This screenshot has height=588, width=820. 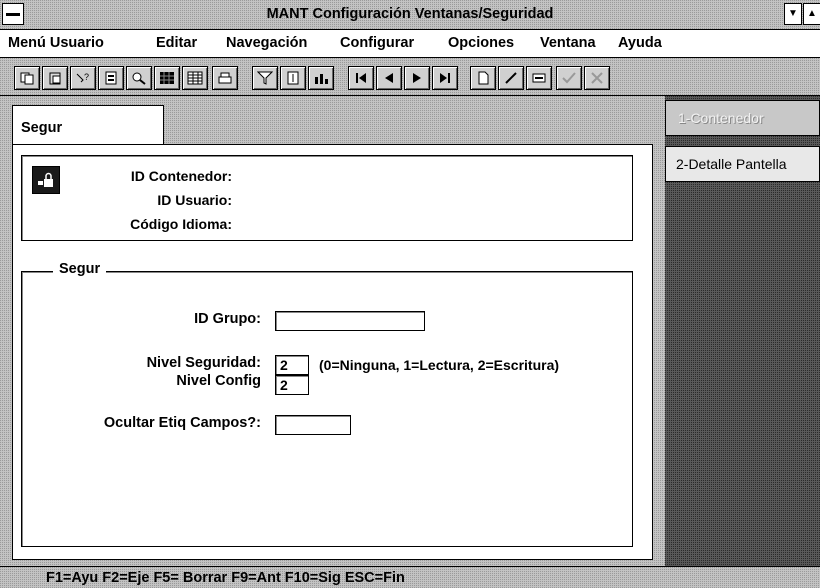 I want to click on last-record-icon, so click(x=445, y=78).